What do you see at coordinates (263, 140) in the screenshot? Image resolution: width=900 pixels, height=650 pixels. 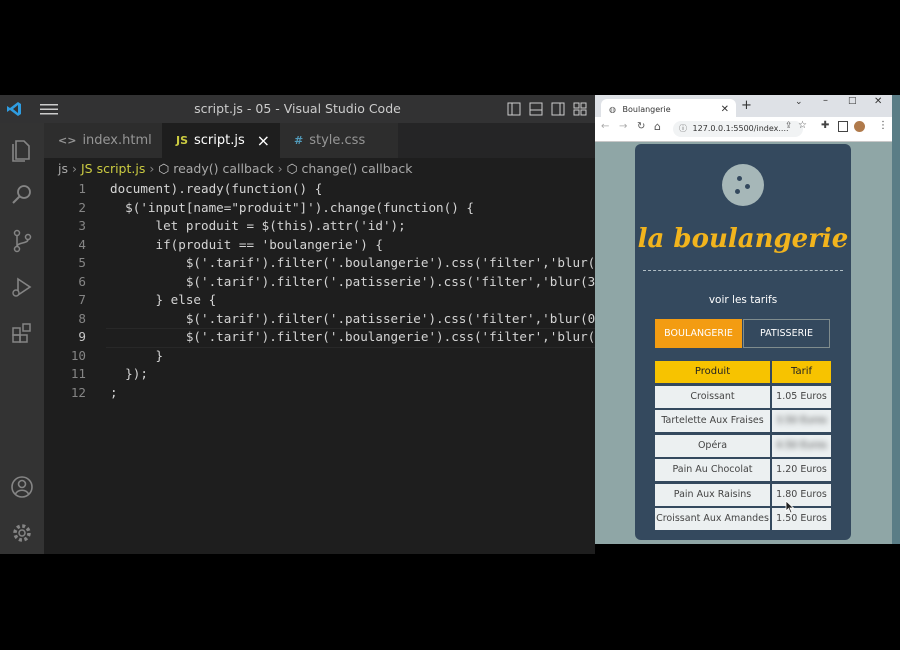 I see `close-tab-icon: ×` at bounding box center [263, 140].